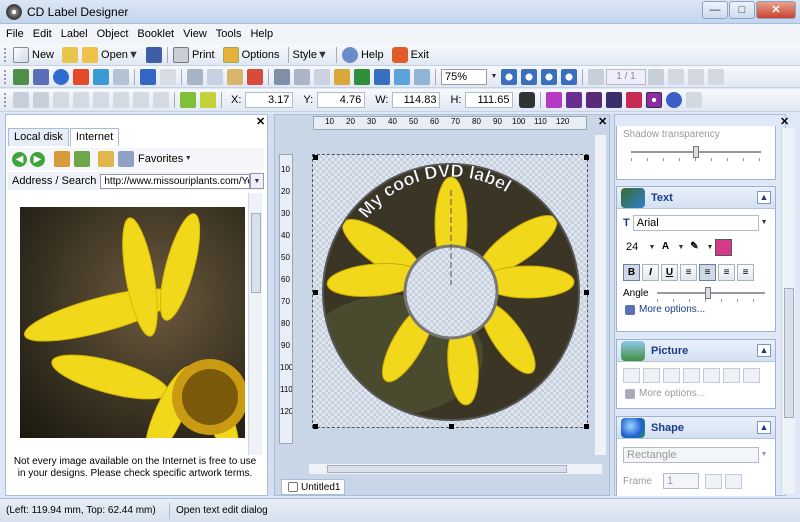 Image resolution: width=800 pixels, height=522 pixels. What do you see at coordinates (82, 159) in the screenshot?
I see `refresh-icon` at bounding box center [82, 159].